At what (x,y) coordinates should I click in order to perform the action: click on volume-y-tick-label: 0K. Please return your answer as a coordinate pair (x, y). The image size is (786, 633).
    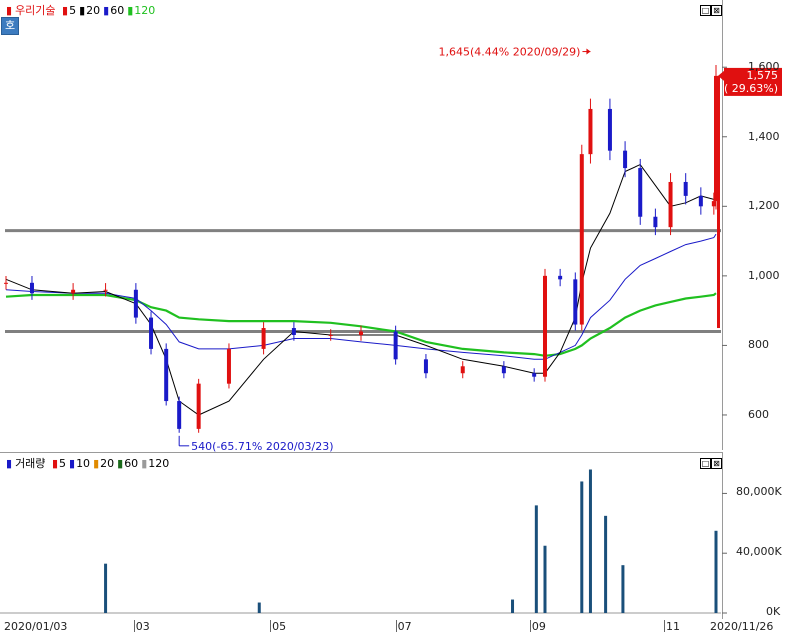
    Looking at the image, I should click on (773, 611).